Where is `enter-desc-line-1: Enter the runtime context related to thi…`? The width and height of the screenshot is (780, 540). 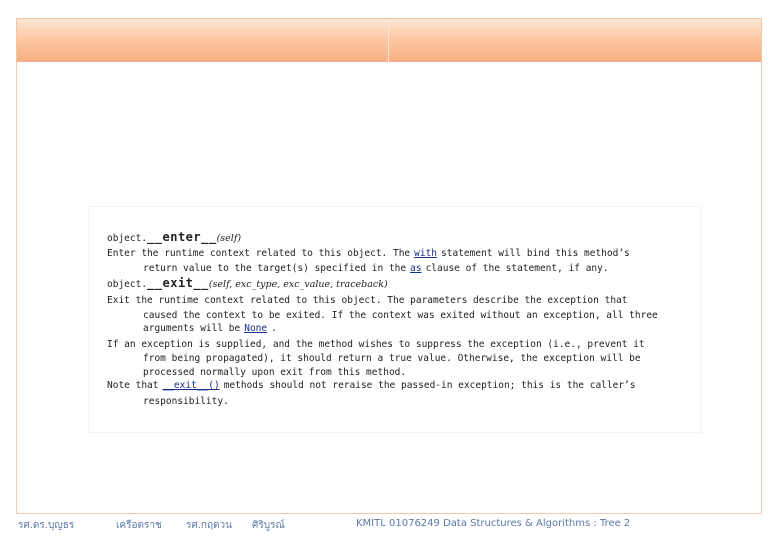
enter-desc-line-1: Enter the runtime context related to thi… is located at coordinates (368, 253).